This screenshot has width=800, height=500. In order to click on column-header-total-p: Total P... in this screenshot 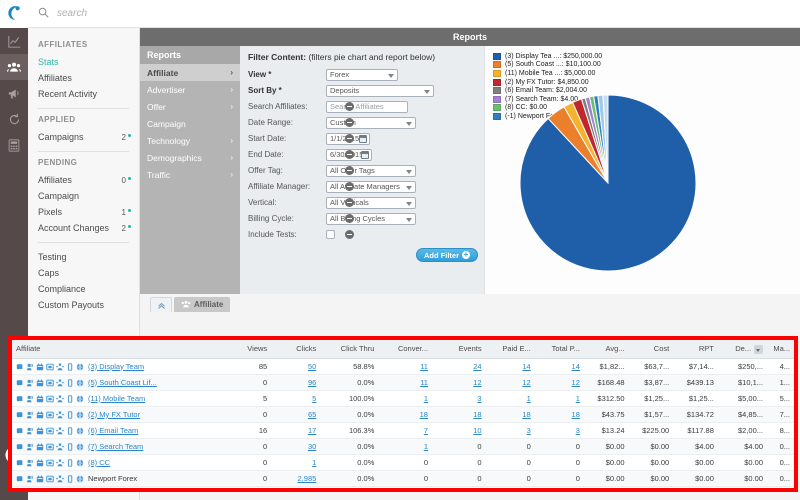, I will do `click(559, 349)`.